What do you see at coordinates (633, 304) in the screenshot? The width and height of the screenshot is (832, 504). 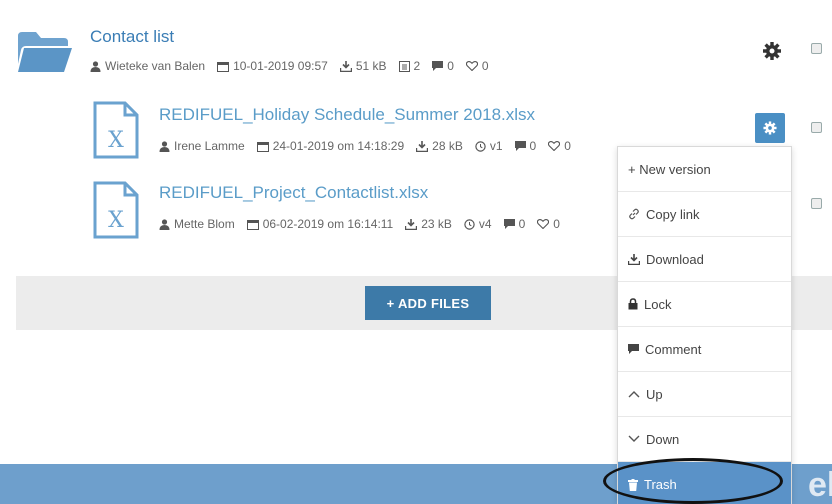 I see `lock-icon` at bounding box center [633, 304].